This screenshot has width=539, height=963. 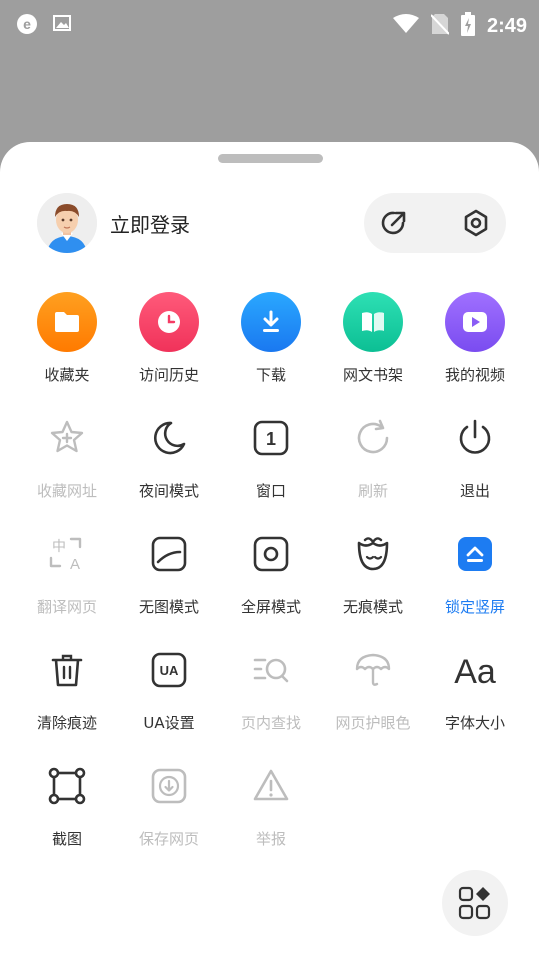 I want to click on refresh-item: 刷新, so click(x=373, y=463).